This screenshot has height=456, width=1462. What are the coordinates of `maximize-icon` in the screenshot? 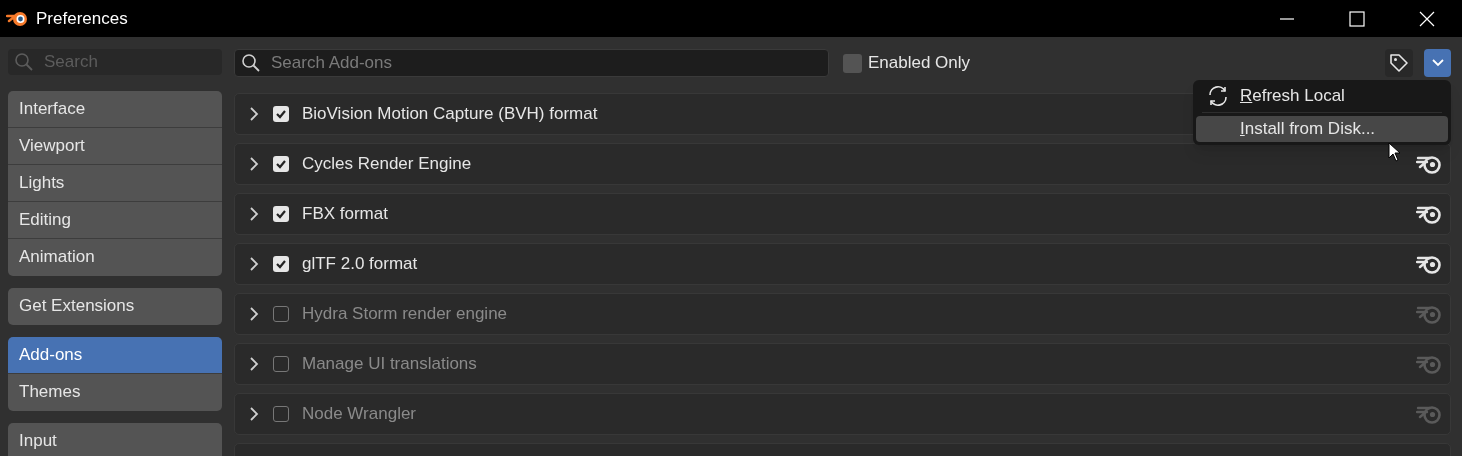 It's located at (1357, 18).